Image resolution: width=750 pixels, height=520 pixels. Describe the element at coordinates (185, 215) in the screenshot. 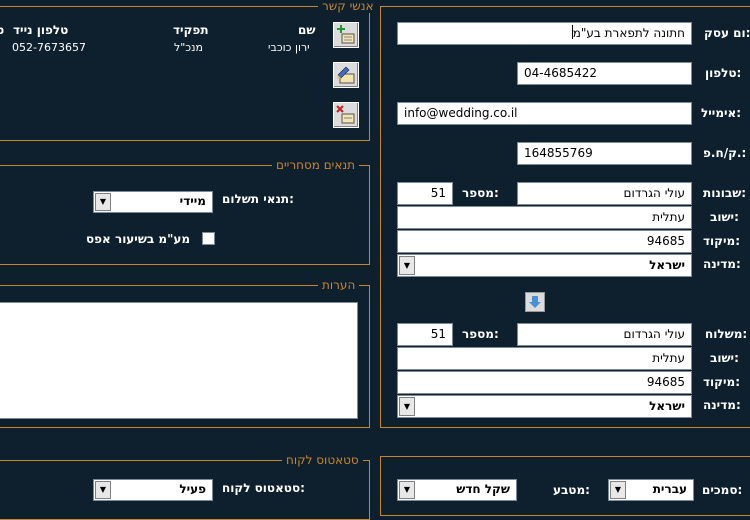

I see `commercial-terms-panel` at that location.